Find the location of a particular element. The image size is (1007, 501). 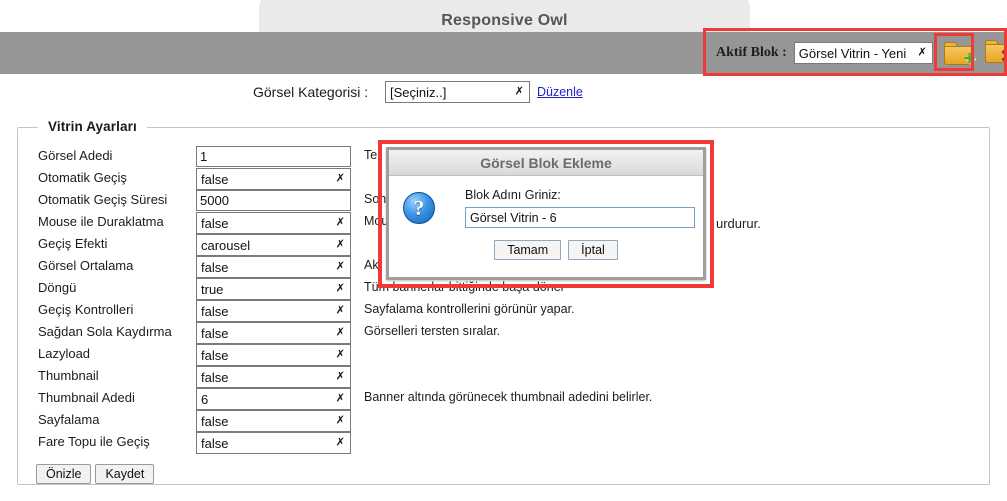

top-tab-strip: Responsive Owl is located at coordinates (503, 16).